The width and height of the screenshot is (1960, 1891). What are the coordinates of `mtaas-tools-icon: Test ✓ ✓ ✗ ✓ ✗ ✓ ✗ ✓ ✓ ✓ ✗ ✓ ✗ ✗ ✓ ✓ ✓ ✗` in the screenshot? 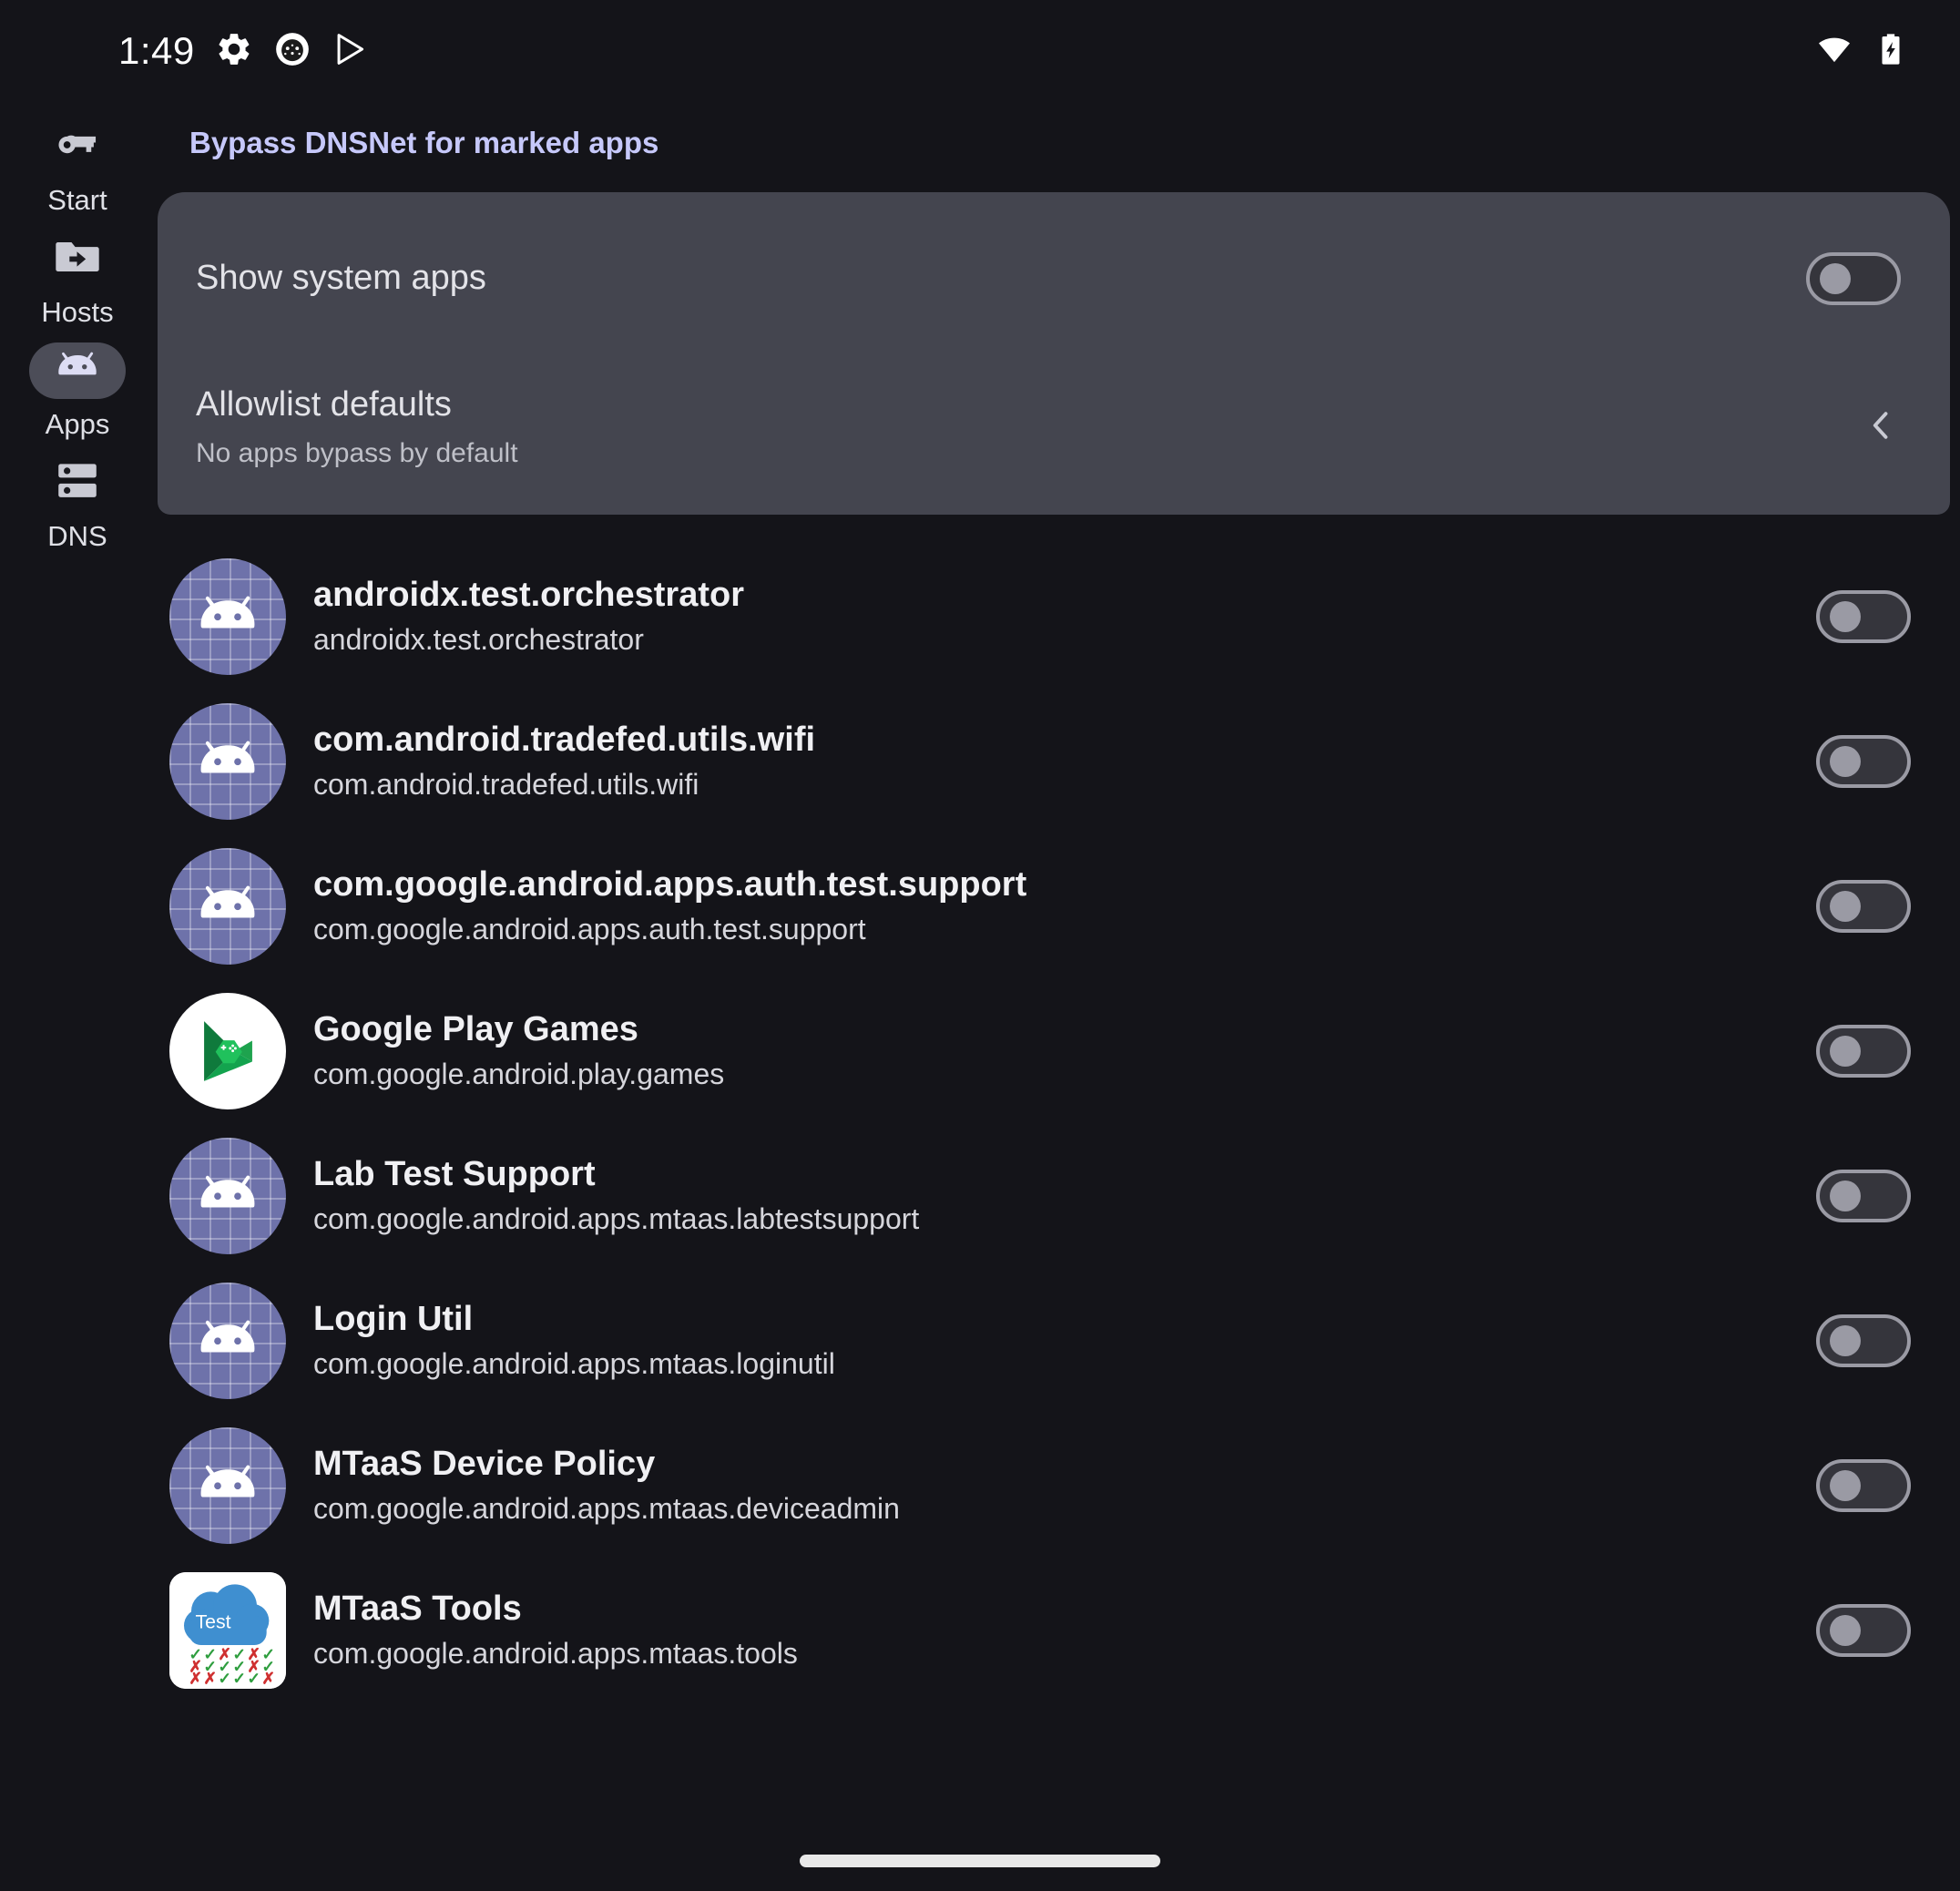 It's located at (228, 1630).